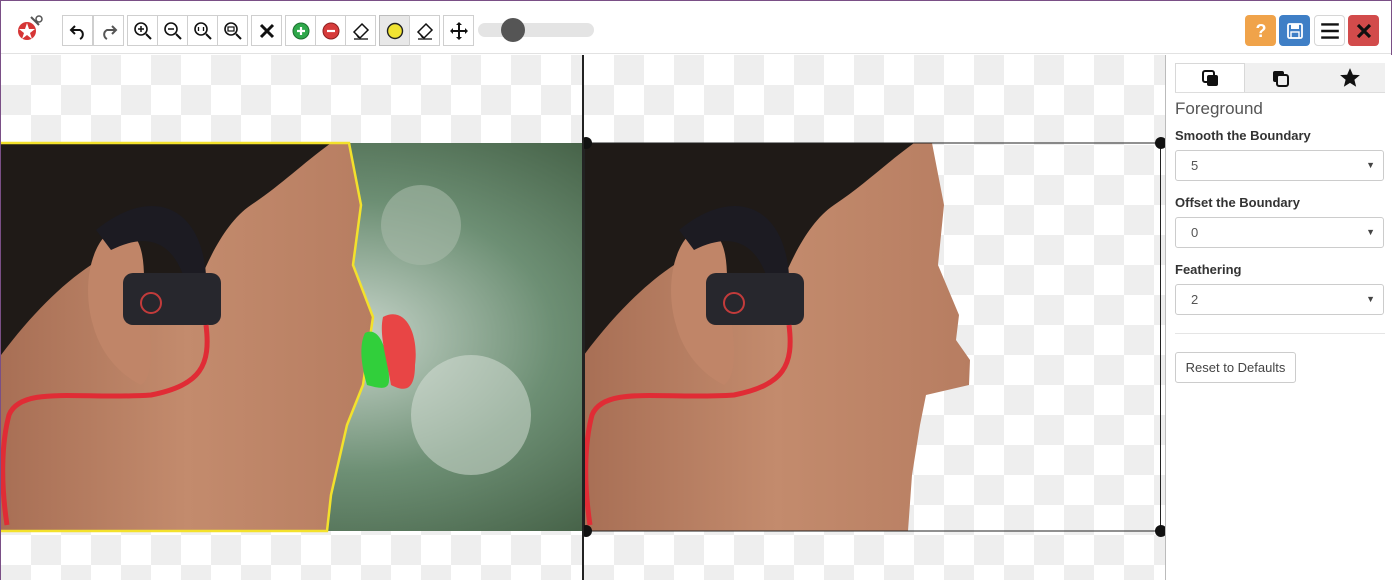  I want to click on panel-divider, so click(1280, 333).